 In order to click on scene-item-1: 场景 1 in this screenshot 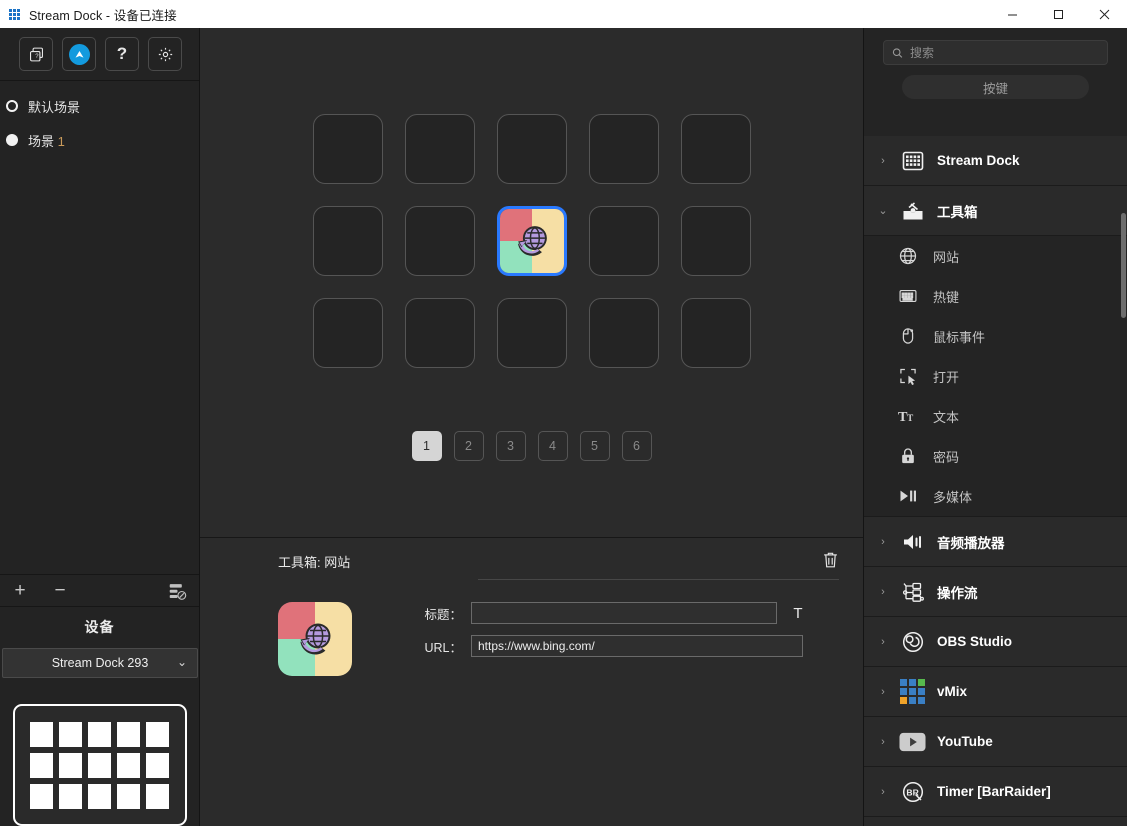, I will do `click(99, 140)`.